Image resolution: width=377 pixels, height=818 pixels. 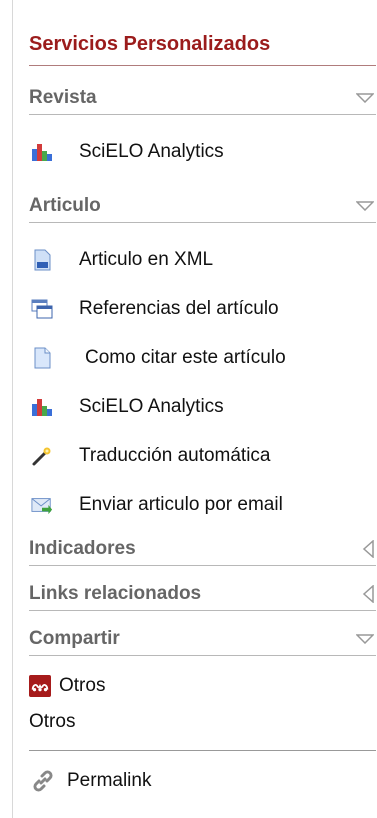 What do you see at coordinates (82, 548) in the screenshot?
I see `section-indicadores-title: Indicadores` at bounding box center [82, 548].